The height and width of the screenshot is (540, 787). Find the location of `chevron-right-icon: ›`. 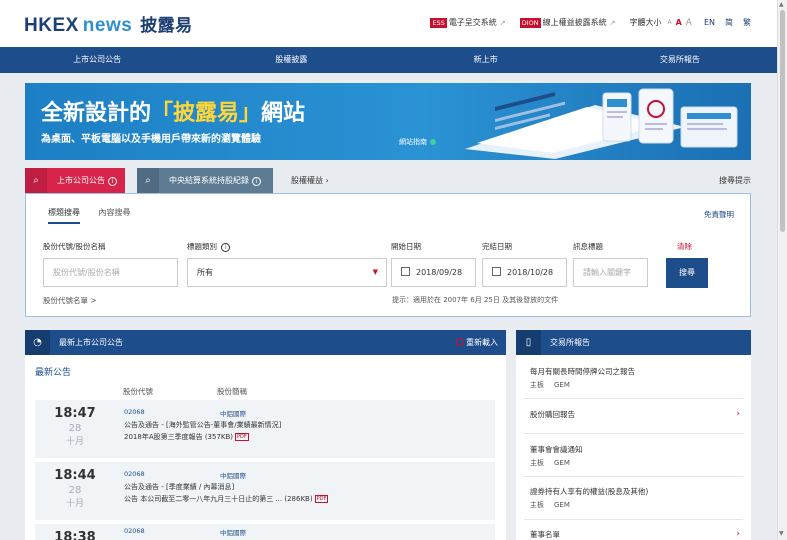

chevron-right-icon: › is located at coordinates (738, 414).